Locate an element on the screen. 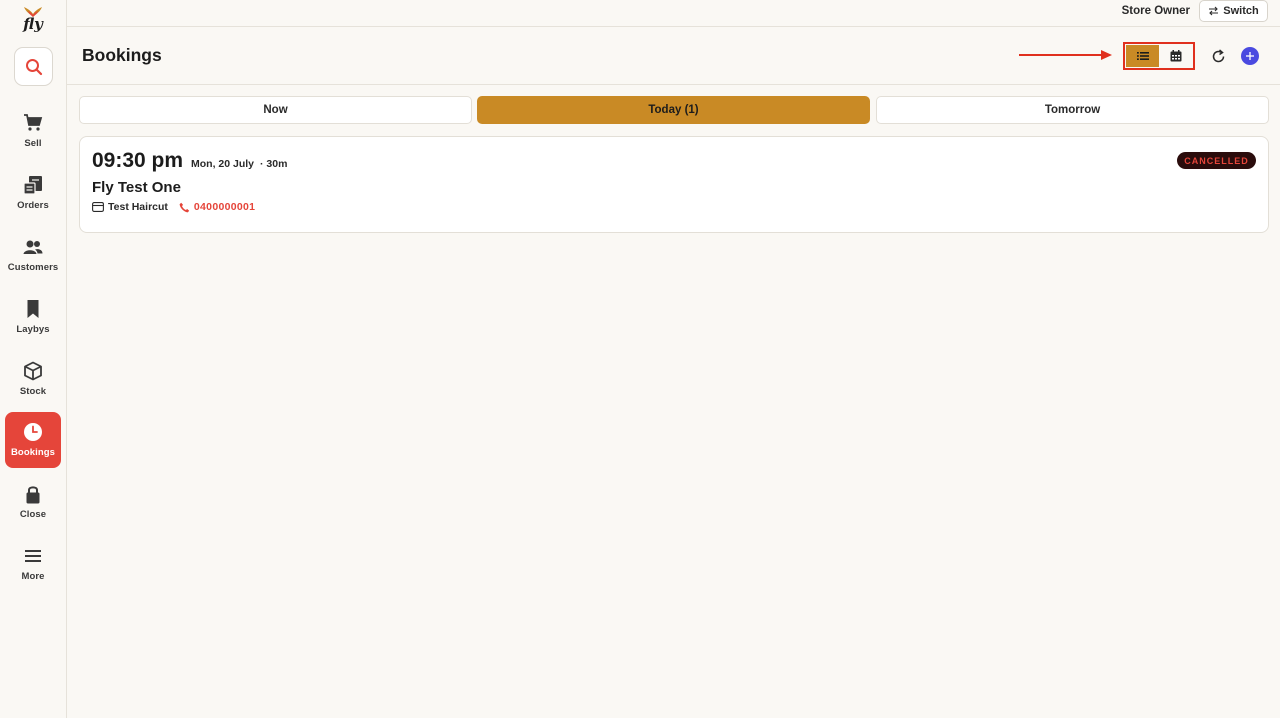 This screenshot has width=1280, height=718. calendar-view-button is located at coordinates (1175, 56).